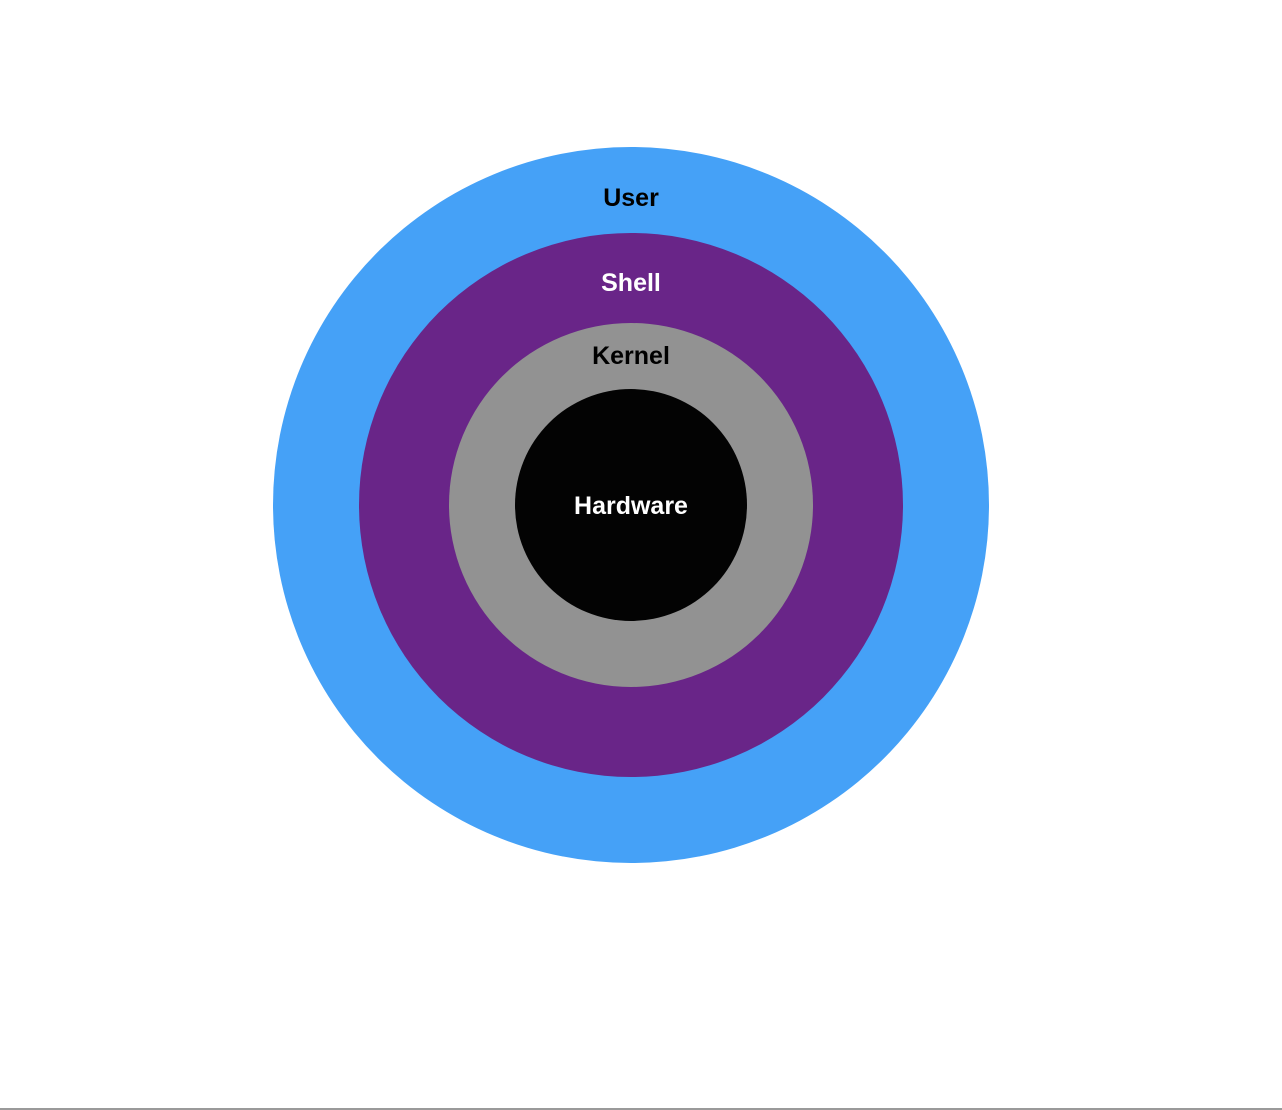 The image size is (1282, 1110). Describe the element at coordinates (631, 198) in the screenshot. I see `user-layer-label: User` at that location.